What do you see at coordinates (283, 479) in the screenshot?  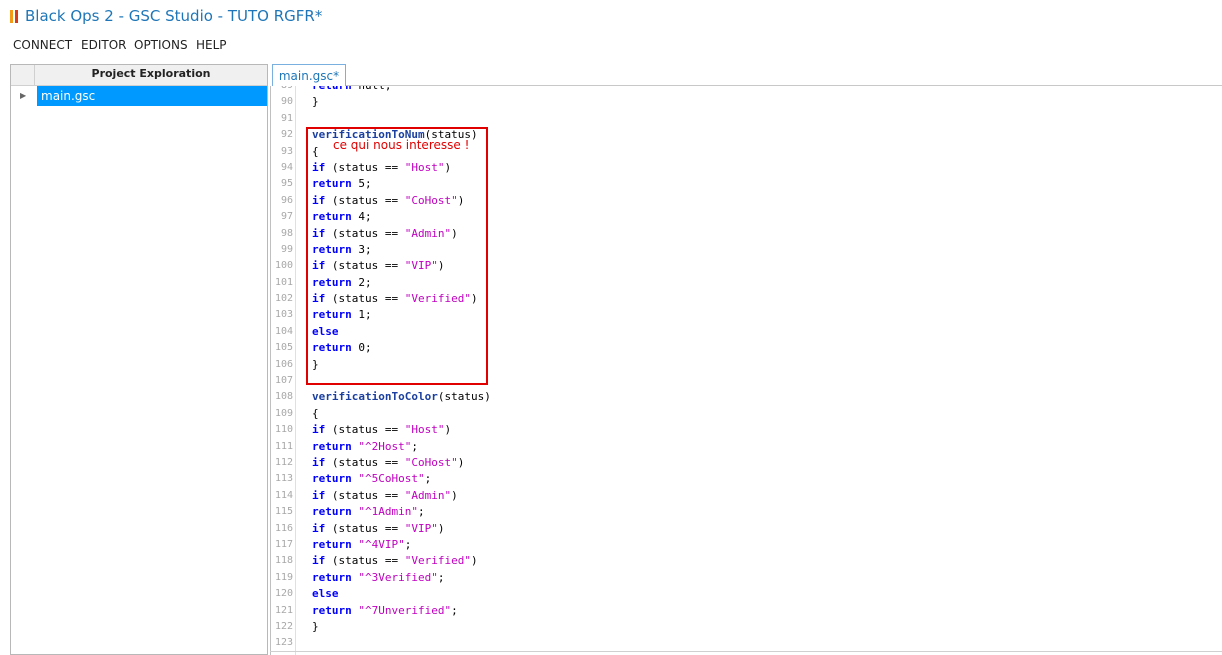 I see `line-number: 113` at bounding box center [283, 479].